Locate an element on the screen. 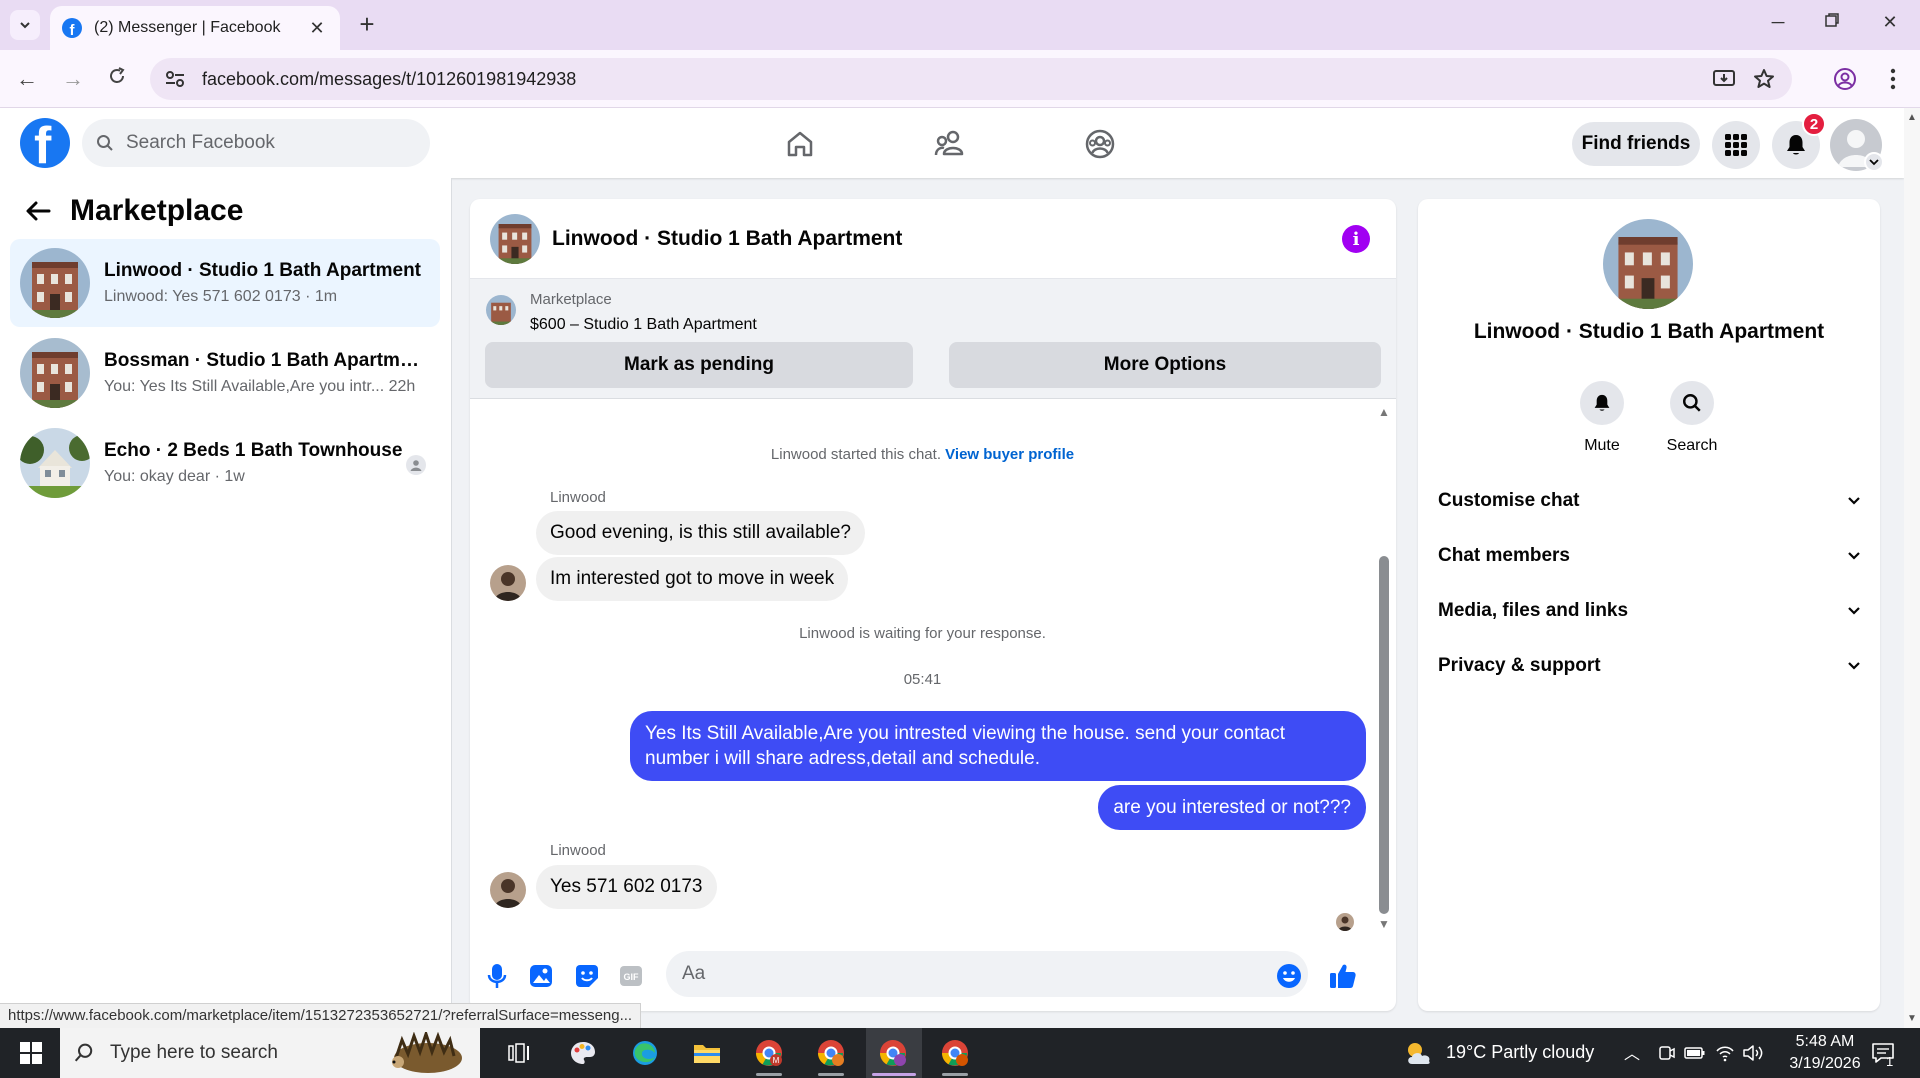  mute-button: Mute is located at coordinates (1602, 418).